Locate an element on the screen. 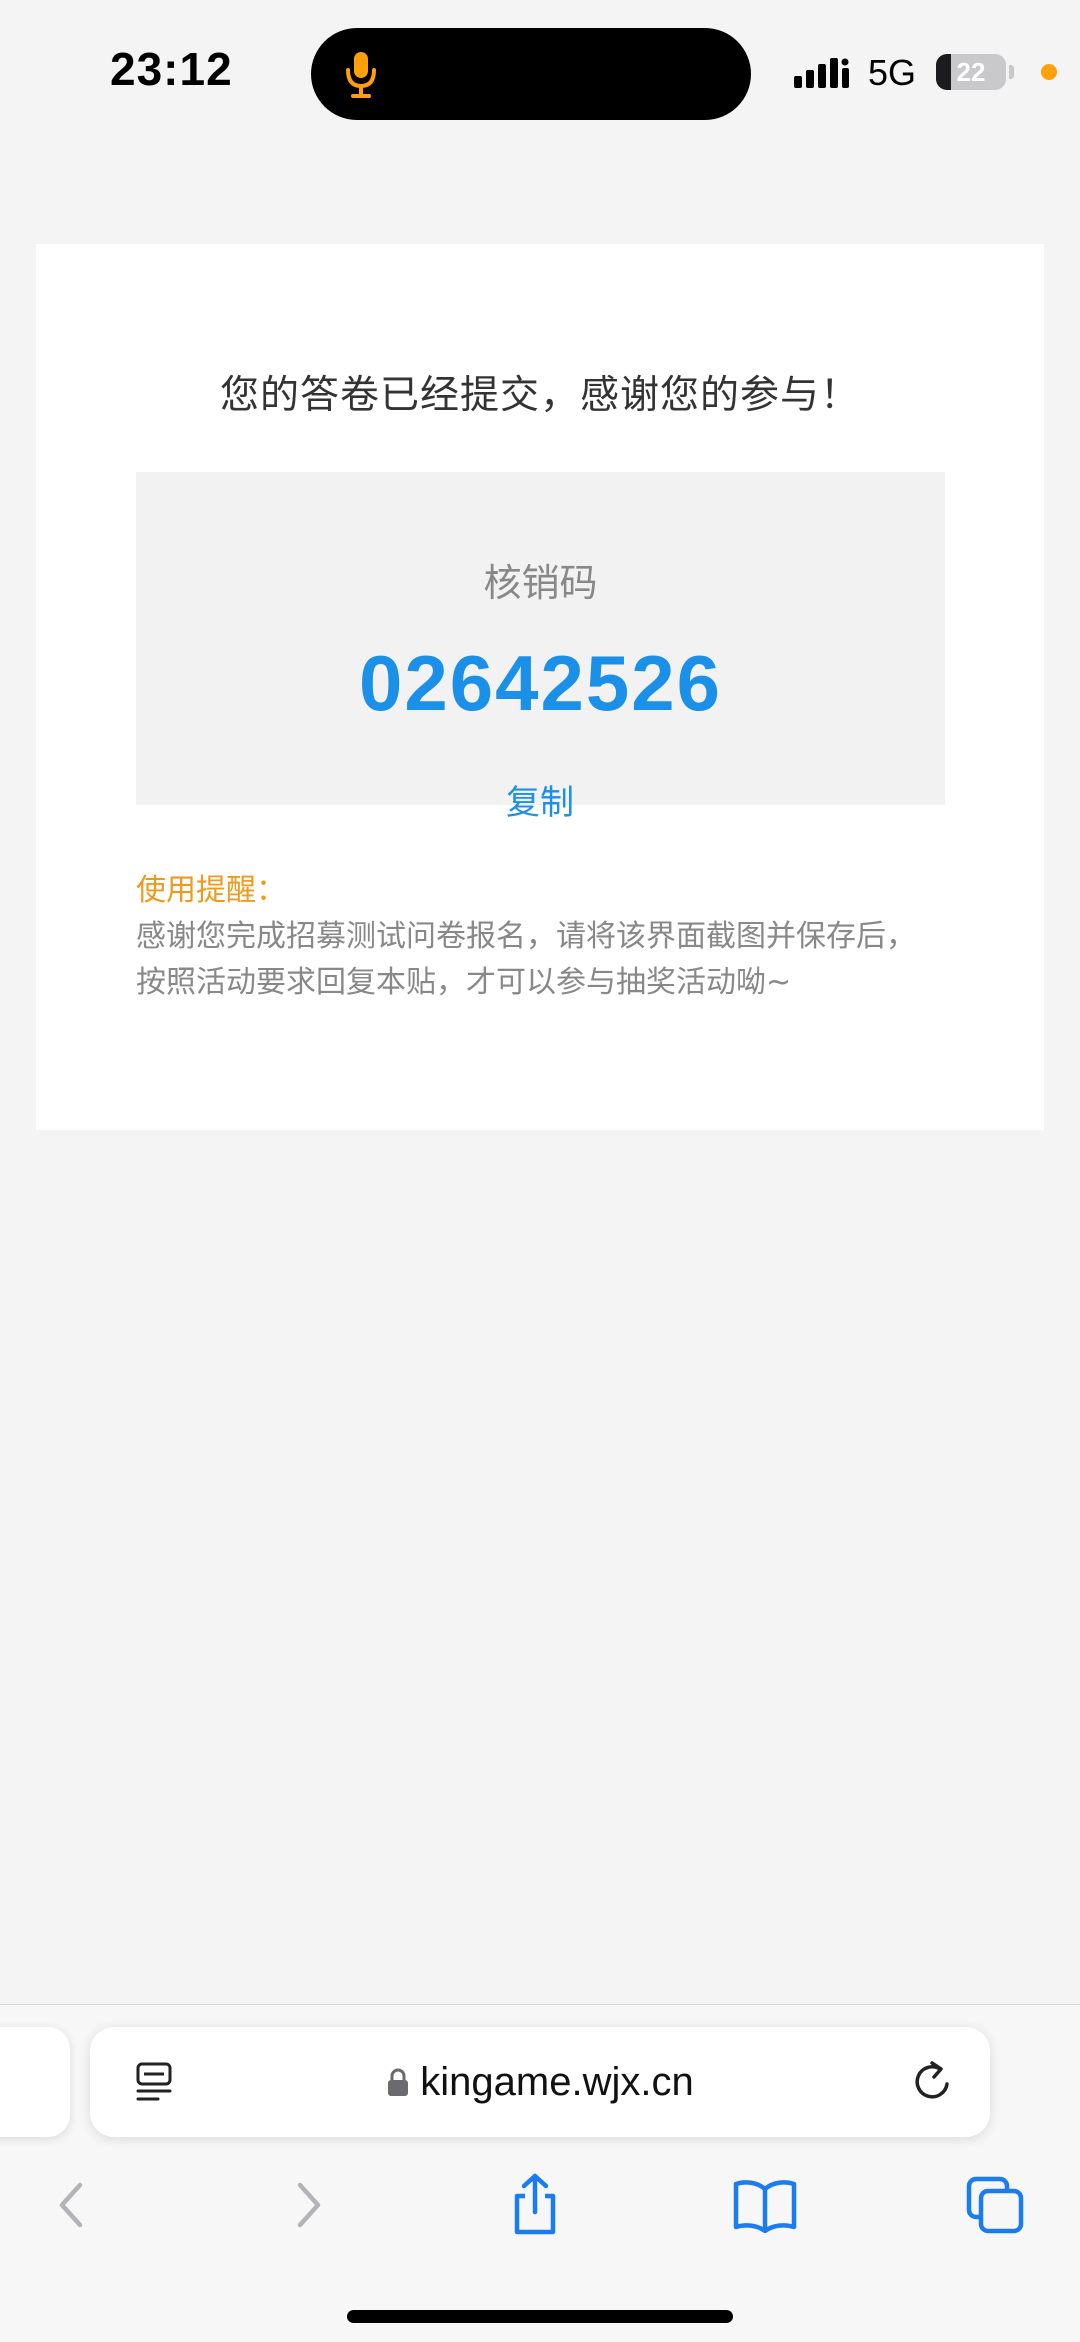 The image size is (1080, 2342). redeem-code-box: 核销码 02642526 复制 is located at coordinates (540, 647).